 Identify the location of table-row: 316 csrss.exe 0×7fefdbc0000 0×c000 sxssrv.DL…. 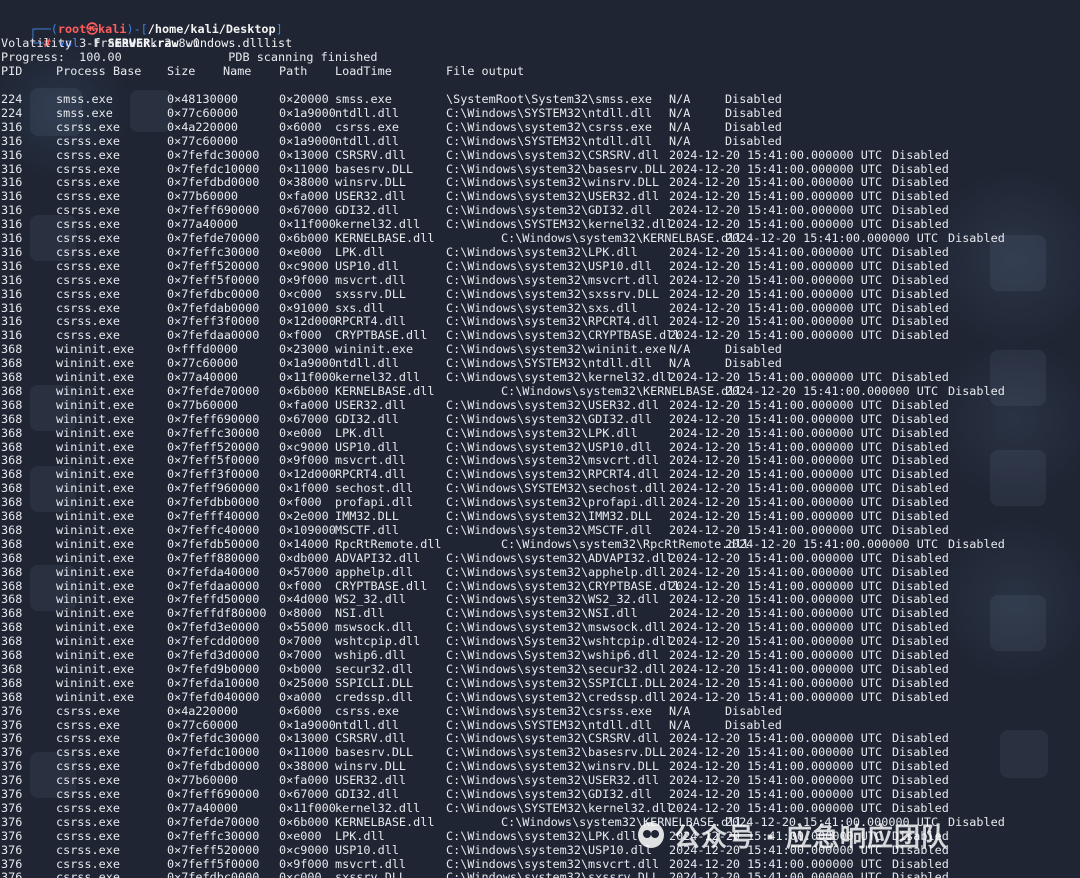
(540, 294).